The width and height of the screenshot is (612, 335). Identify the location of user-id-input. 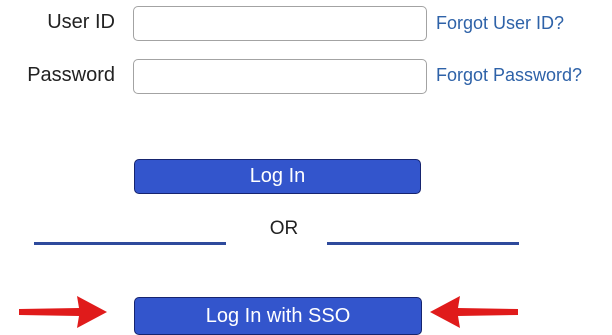
(280, 23).